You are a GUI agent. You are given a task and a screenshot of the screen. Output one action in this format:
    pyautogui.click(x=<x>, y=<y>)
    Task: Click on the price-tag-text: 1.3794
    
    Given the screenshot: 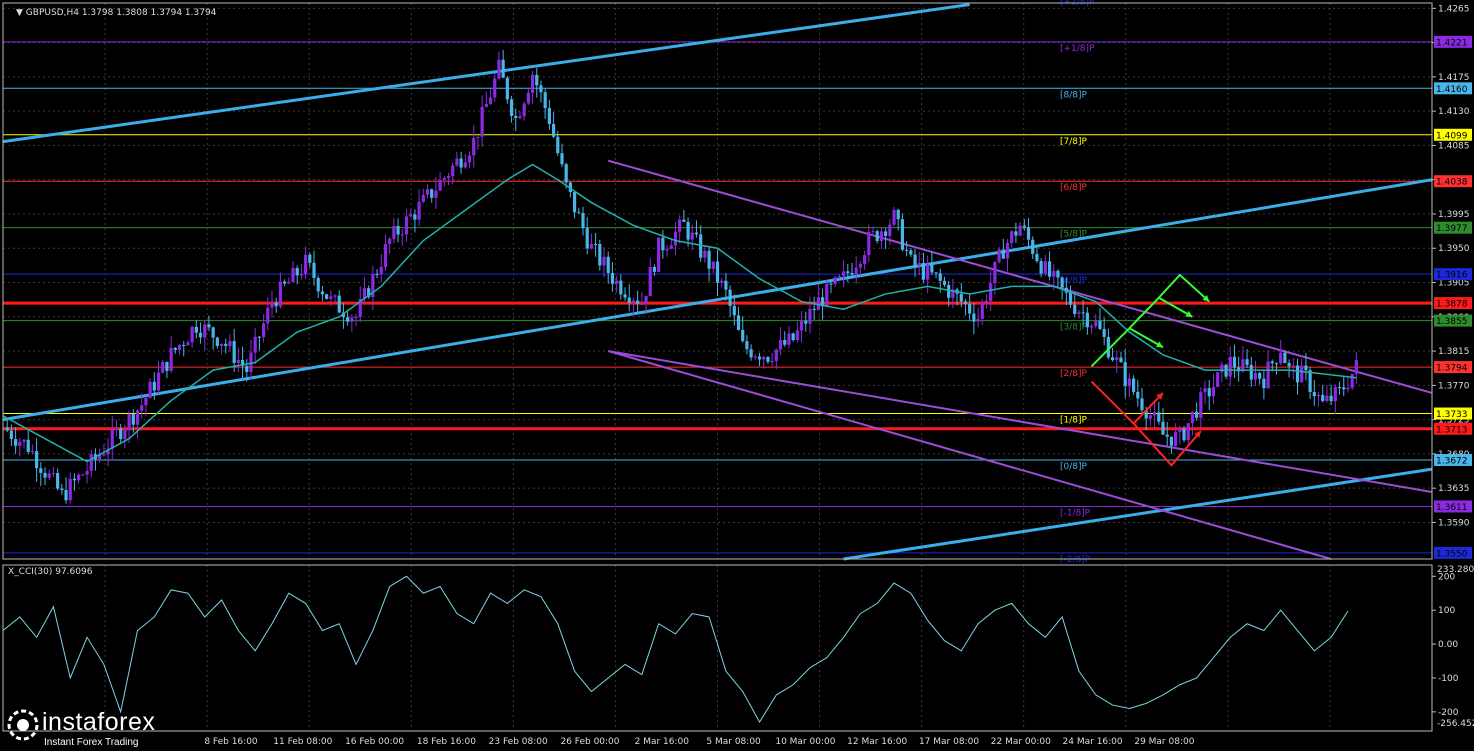 What is the action you would take?
    pyautogui.click(x=1452, y=369)
    